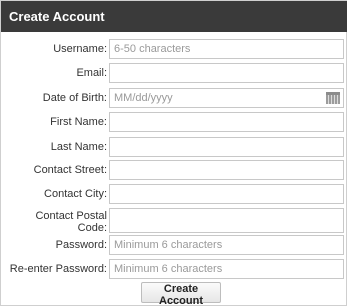 The image size is (347, 307). I want to click on contact-street-label: Contact Street:, so click(70, 170).